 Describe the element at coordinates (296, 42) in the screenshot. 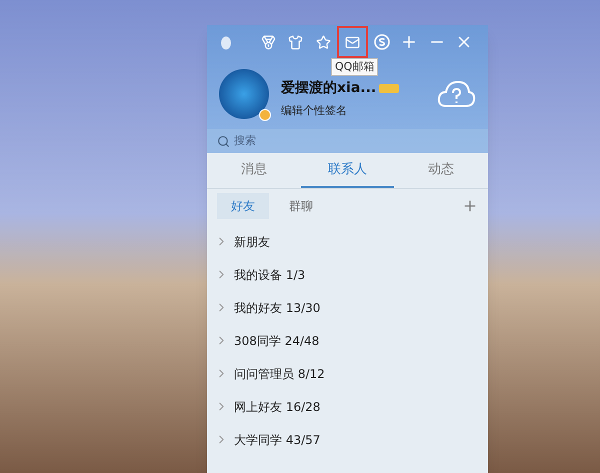

I see `shirt-icon` at that location.